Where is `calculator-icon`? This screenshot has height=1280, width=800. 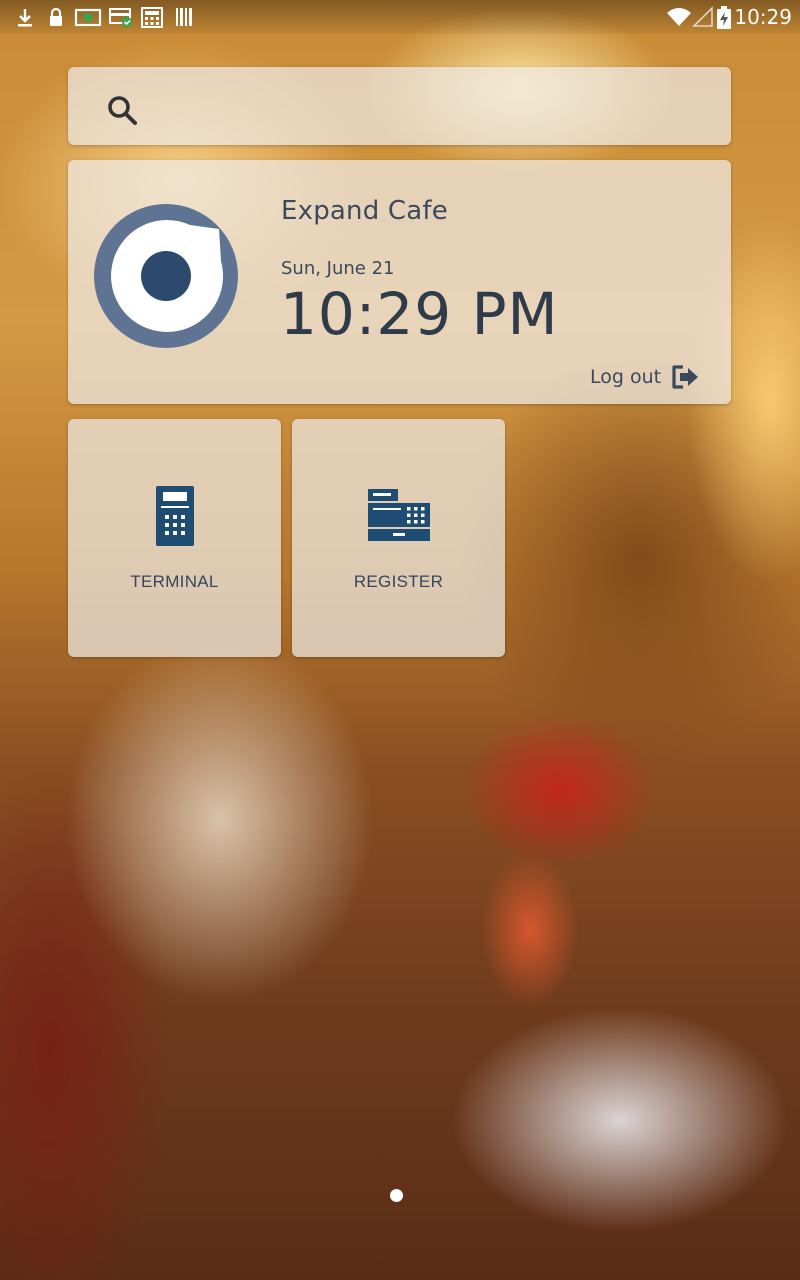 calculator-icon is located at coordinates (152, 17).